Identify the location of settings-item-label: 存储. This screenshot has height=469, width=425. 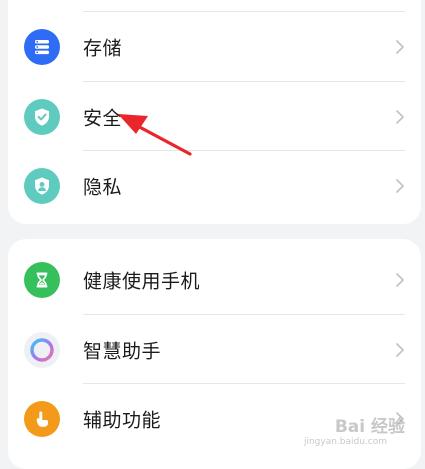
(103, 48).